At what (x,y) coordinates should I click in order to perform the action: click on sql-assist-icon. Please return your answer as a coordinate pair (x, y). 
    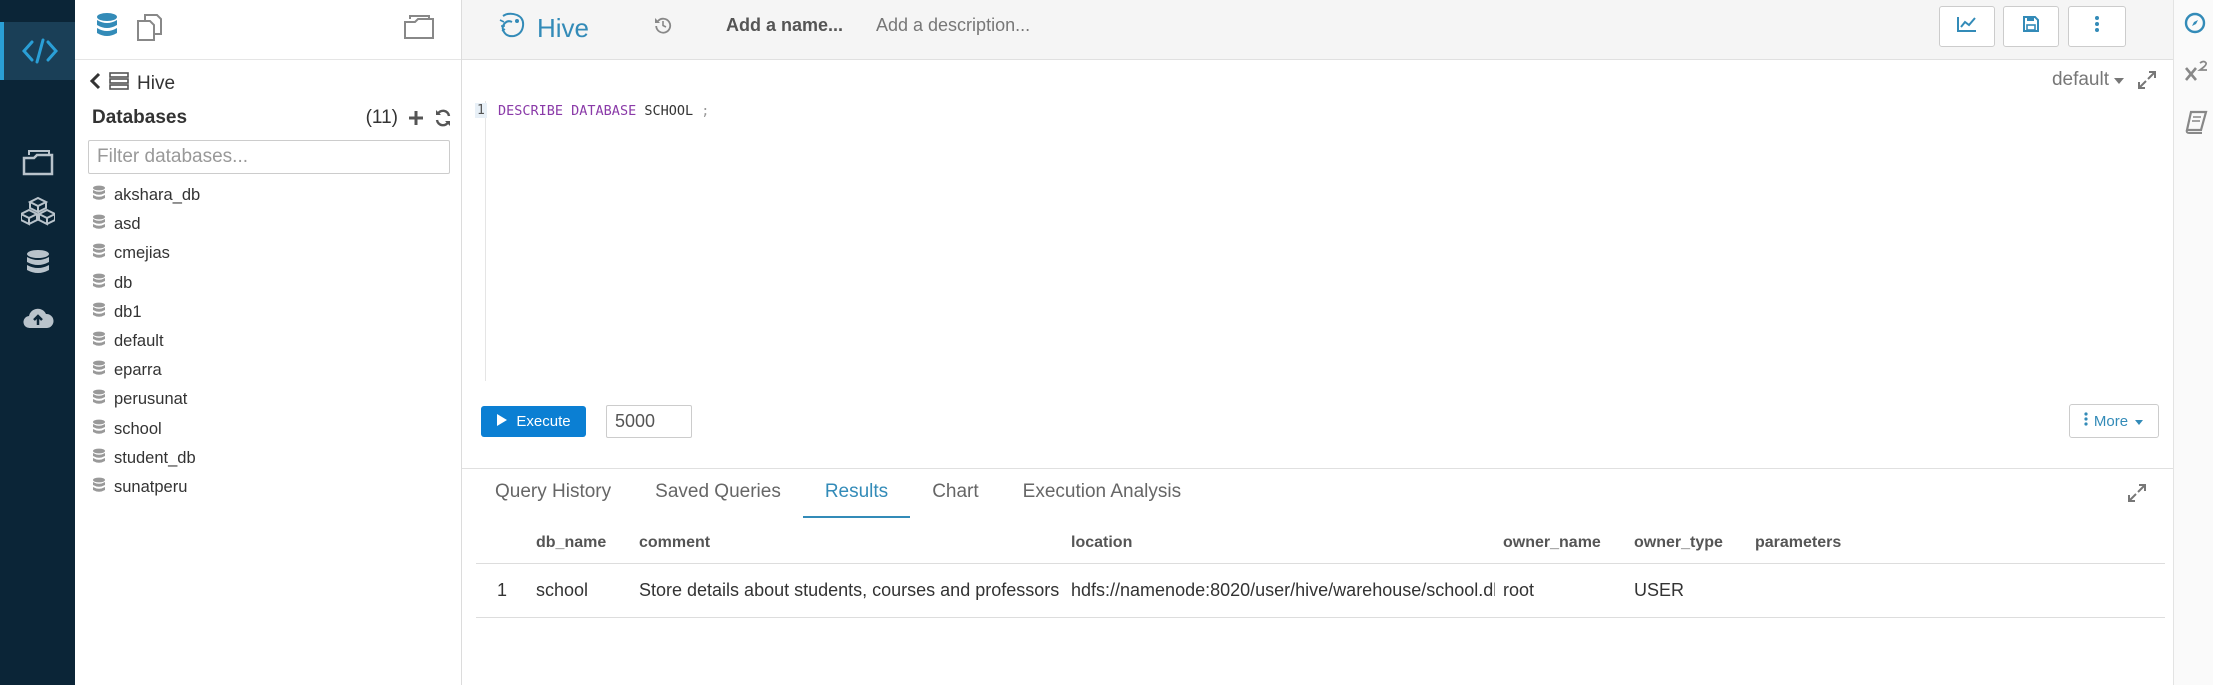
    Looking at the image, I should click on (107, 29).